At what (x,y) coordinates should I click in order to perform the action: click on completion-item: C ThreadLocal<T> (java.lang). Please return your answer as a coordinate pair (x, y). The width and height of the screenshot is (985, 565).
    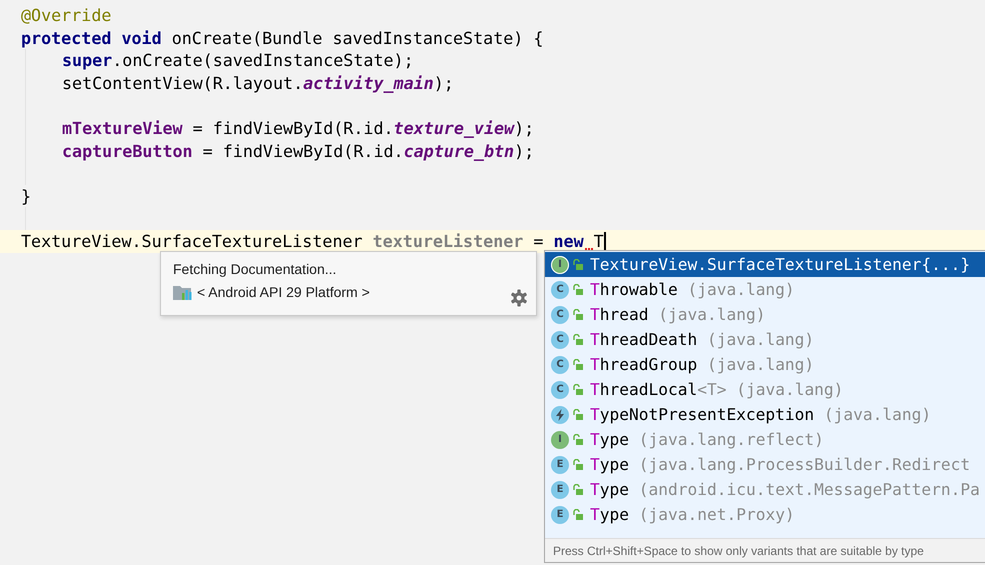
    Looking at the image, I should click on (765, 389).